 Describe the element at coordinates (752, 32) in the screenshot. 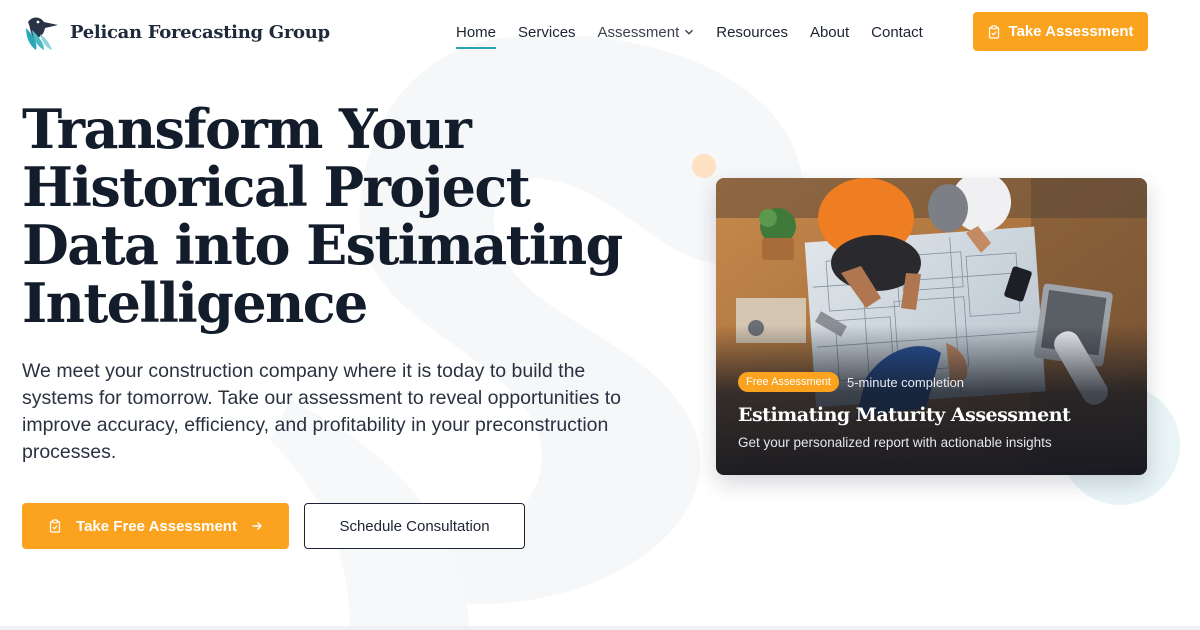

I see `nav-resources: Resources` at that location.